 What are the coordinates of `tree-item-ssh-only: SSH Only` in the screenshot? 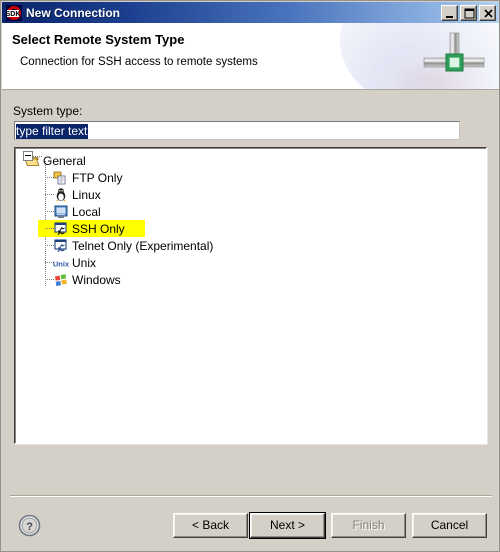 It's located at (250, 228).